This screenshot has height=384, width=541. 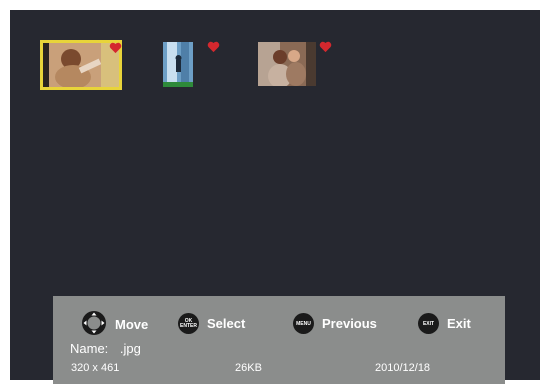 I want to click on select-label: Select, so click(x=226, y=323).